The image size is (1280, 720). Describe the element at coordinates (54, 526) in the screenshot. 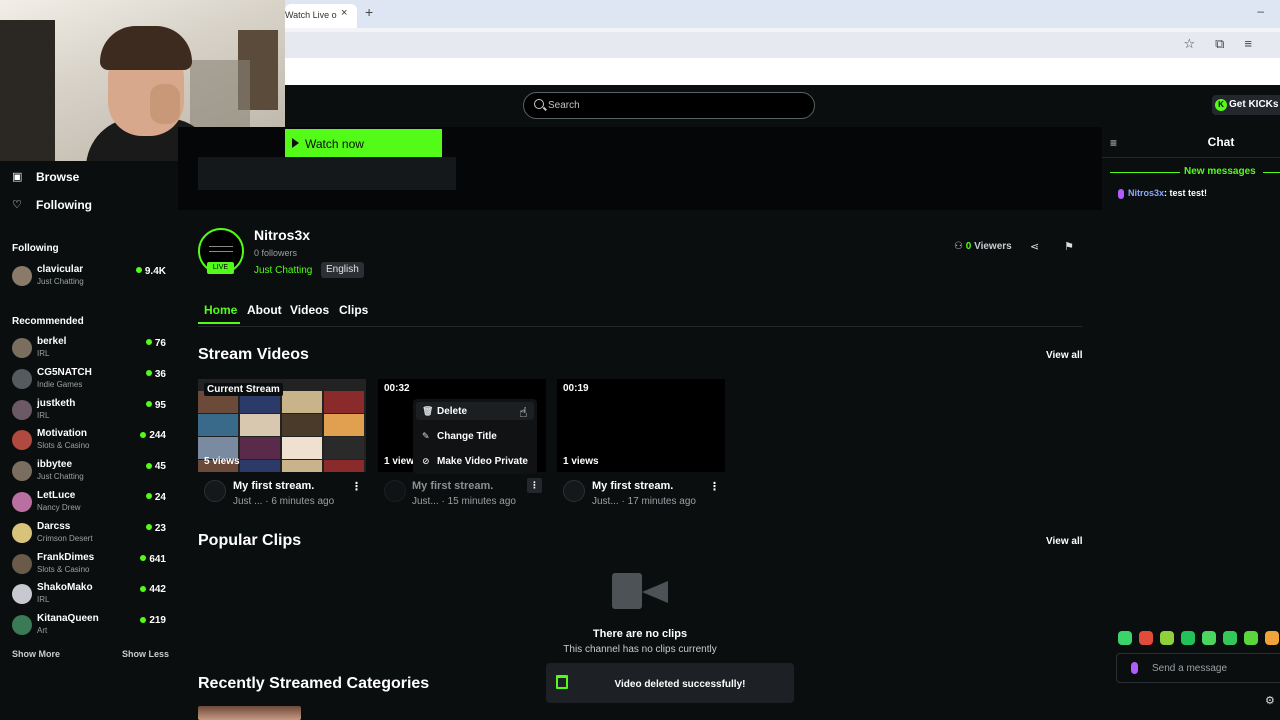

I see `channel-name: Darcss` at that location.